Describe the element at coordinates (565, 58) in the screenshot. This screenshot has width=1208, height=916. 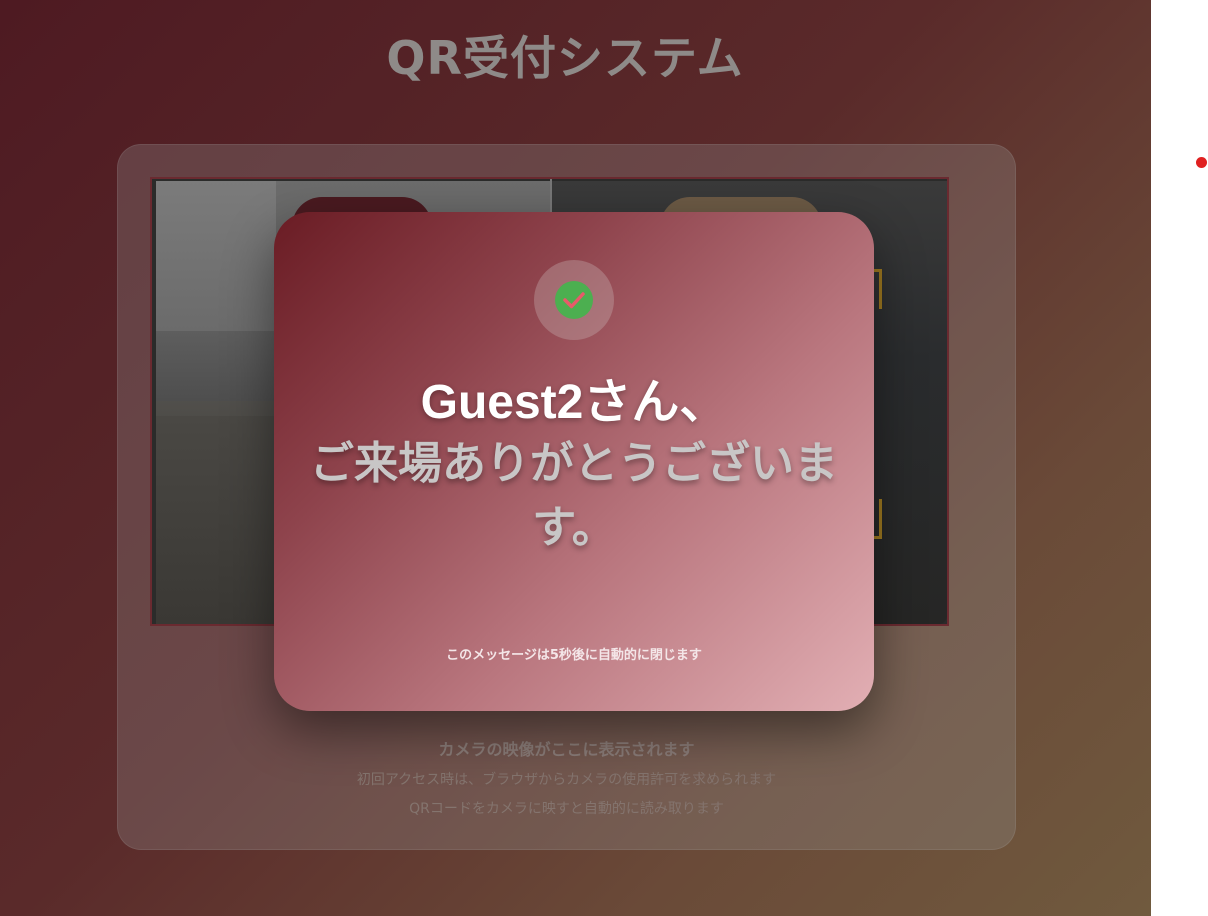
I see `page-title: QR受付システム` at that location.